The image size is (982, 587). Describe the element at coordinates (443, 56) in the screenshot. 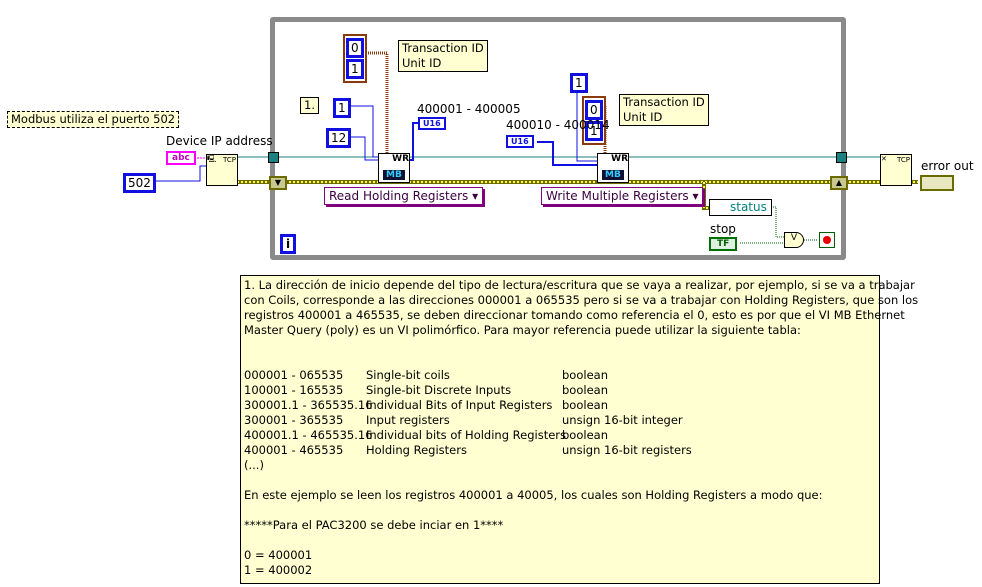

I see `read-ids-note: Transaction ID Unit ID` at that location.